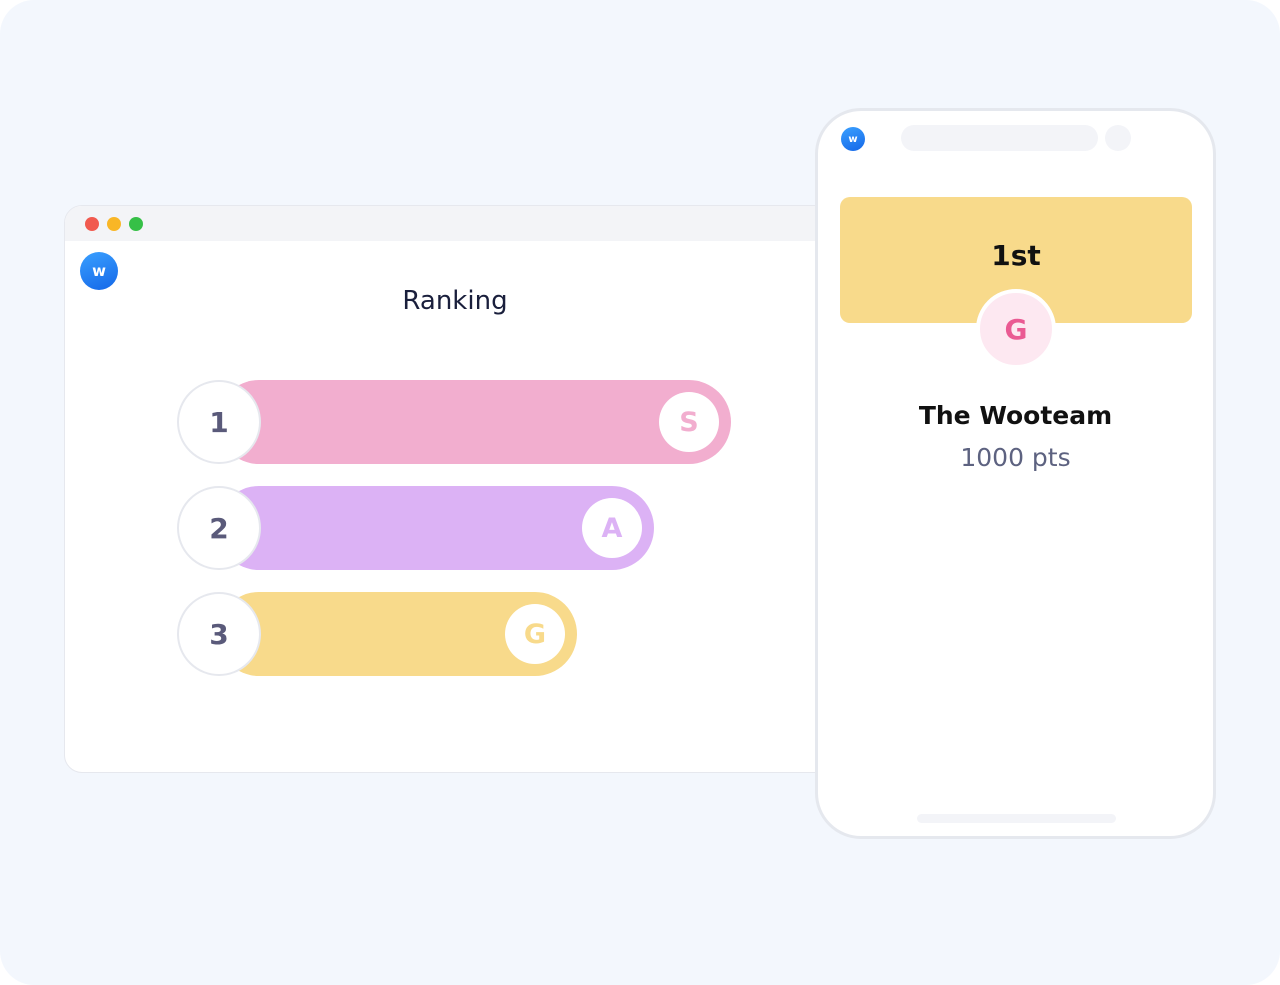 This screenshot has height=985, width=1280. I want to click on ranking-score-bar, so click(474, 422).